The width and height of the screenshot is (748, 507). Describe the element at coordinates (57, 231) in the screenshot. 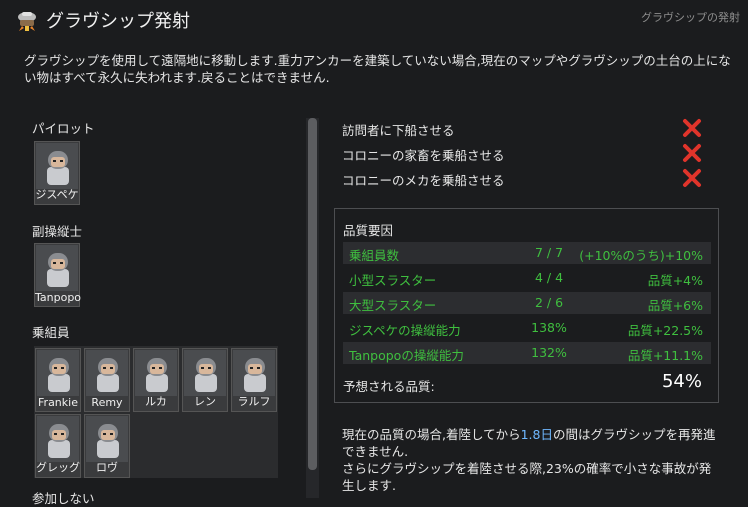

I see `copilot-label: 副操縦士` at that location.